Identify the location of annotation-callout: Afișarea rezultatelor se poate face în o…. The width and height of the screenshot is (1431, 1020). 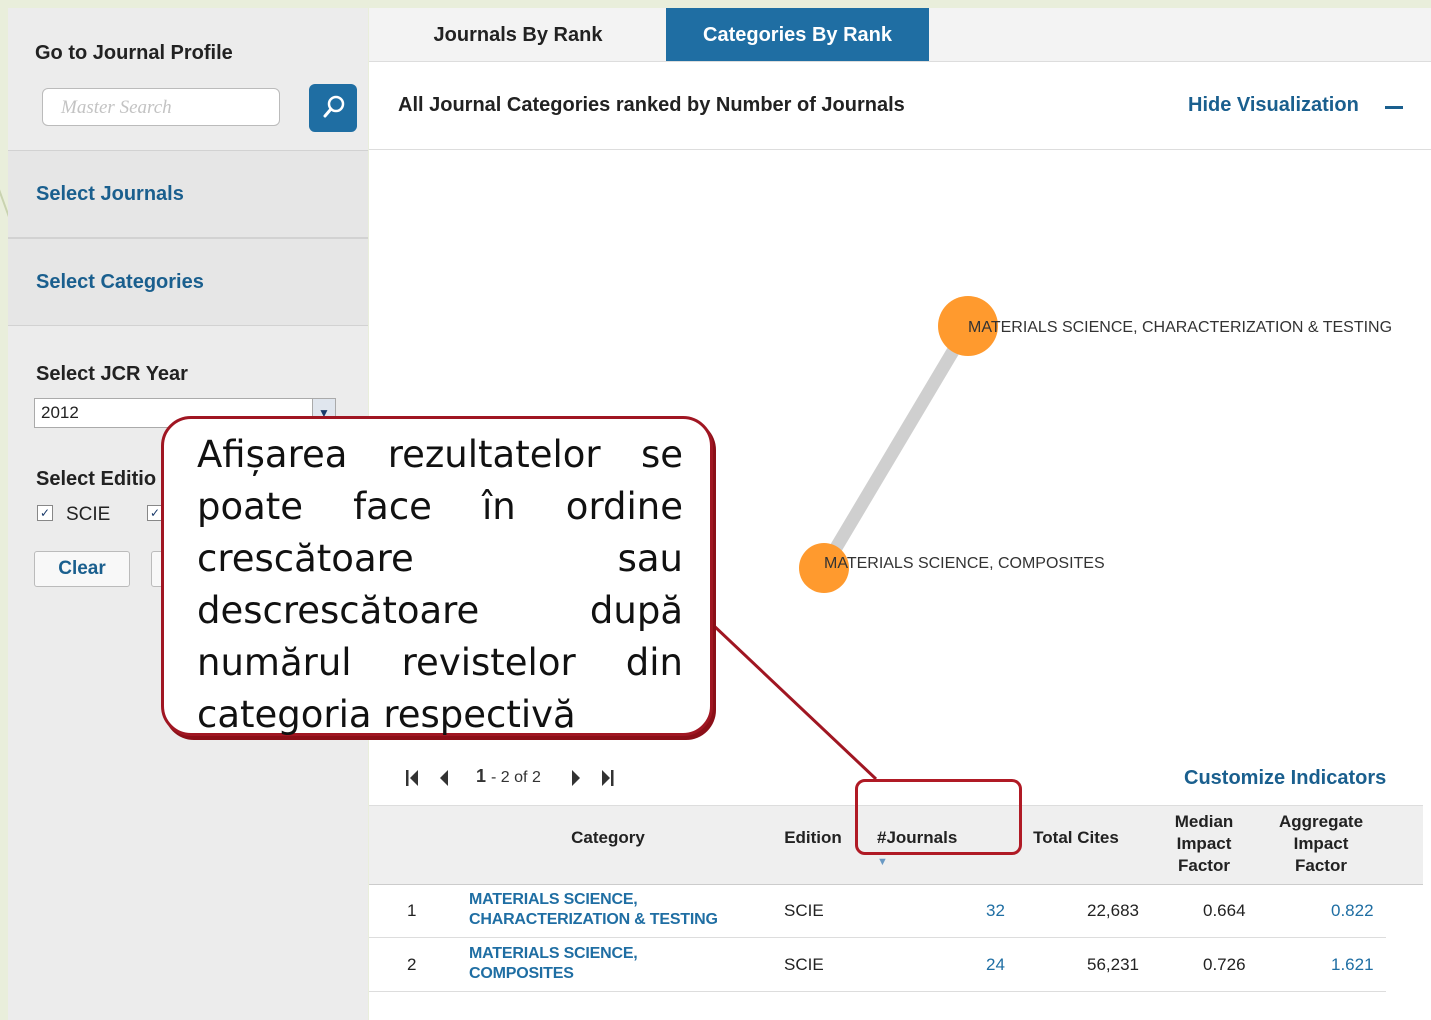
(437, 576).